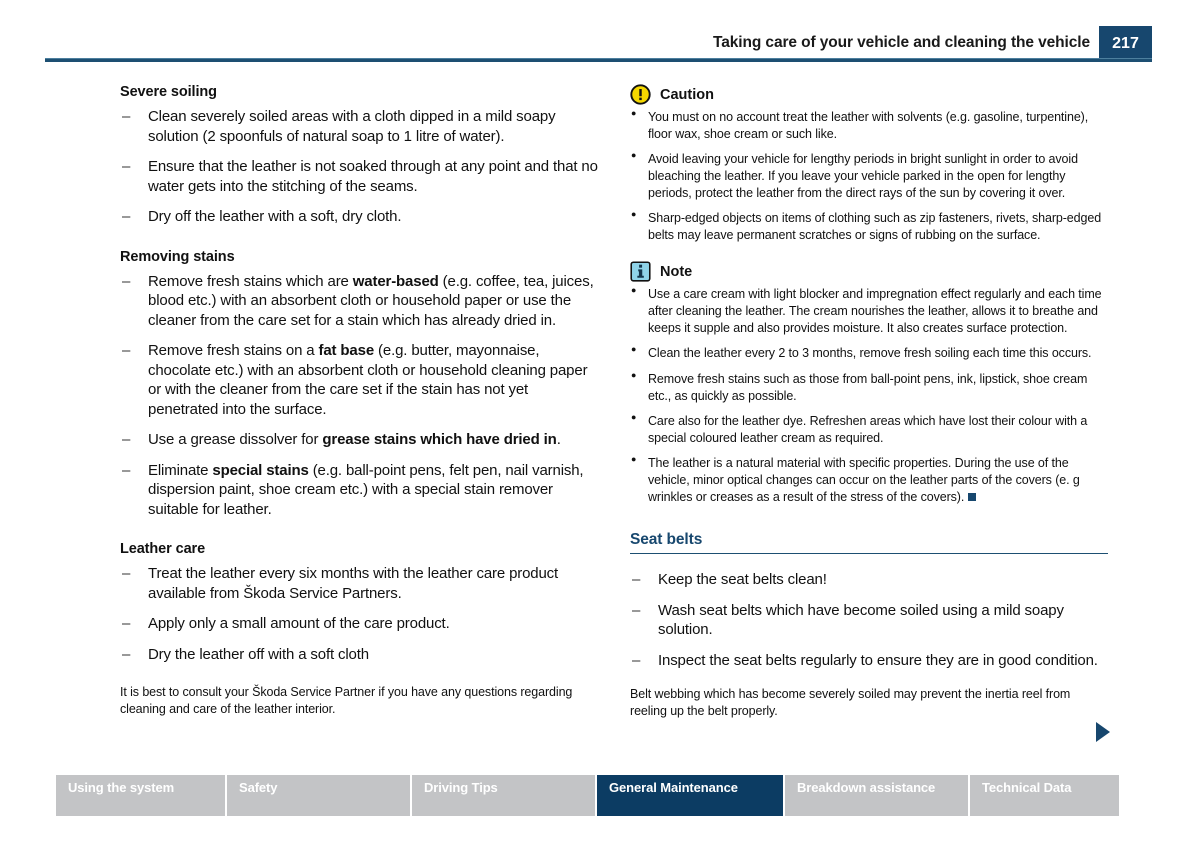 This screenshot has width=1200, height=841. What do you see at coordinates (461, 787) in the screenshot?
I see `tab-label: Driving Tips` at bounding box center [461, 787].